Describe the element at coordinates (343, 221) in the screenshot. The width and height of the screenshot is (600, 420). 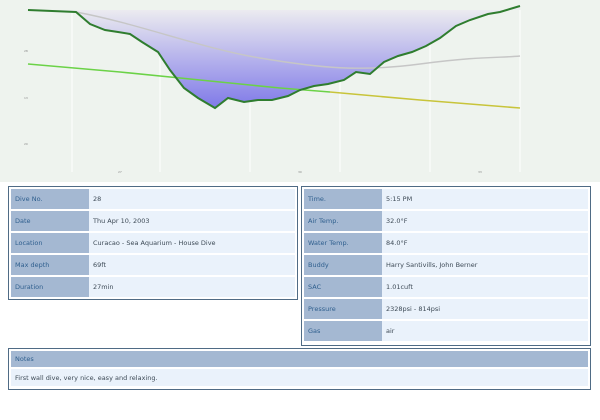
I see `detail-label: Air Temp.` at that location.